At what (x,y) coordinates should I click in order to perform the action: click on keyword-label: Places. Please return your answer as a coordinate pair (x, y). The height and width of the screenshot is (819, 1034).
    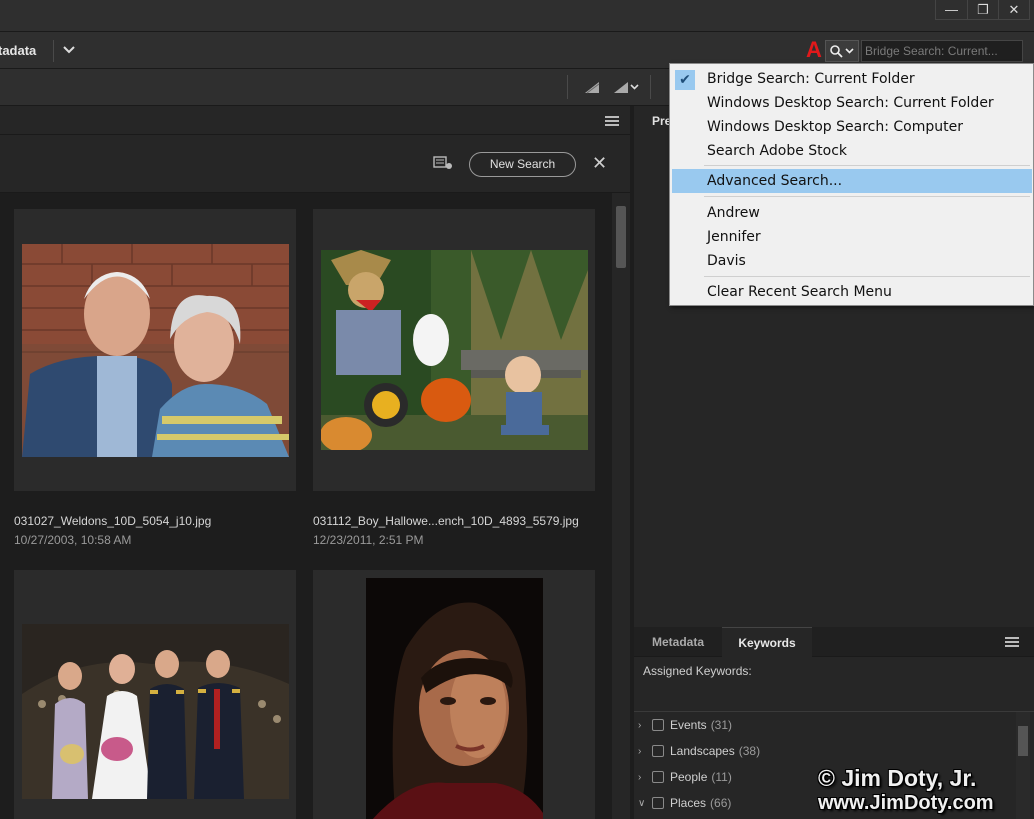
    Looking at the image, I should click on (688, 803).